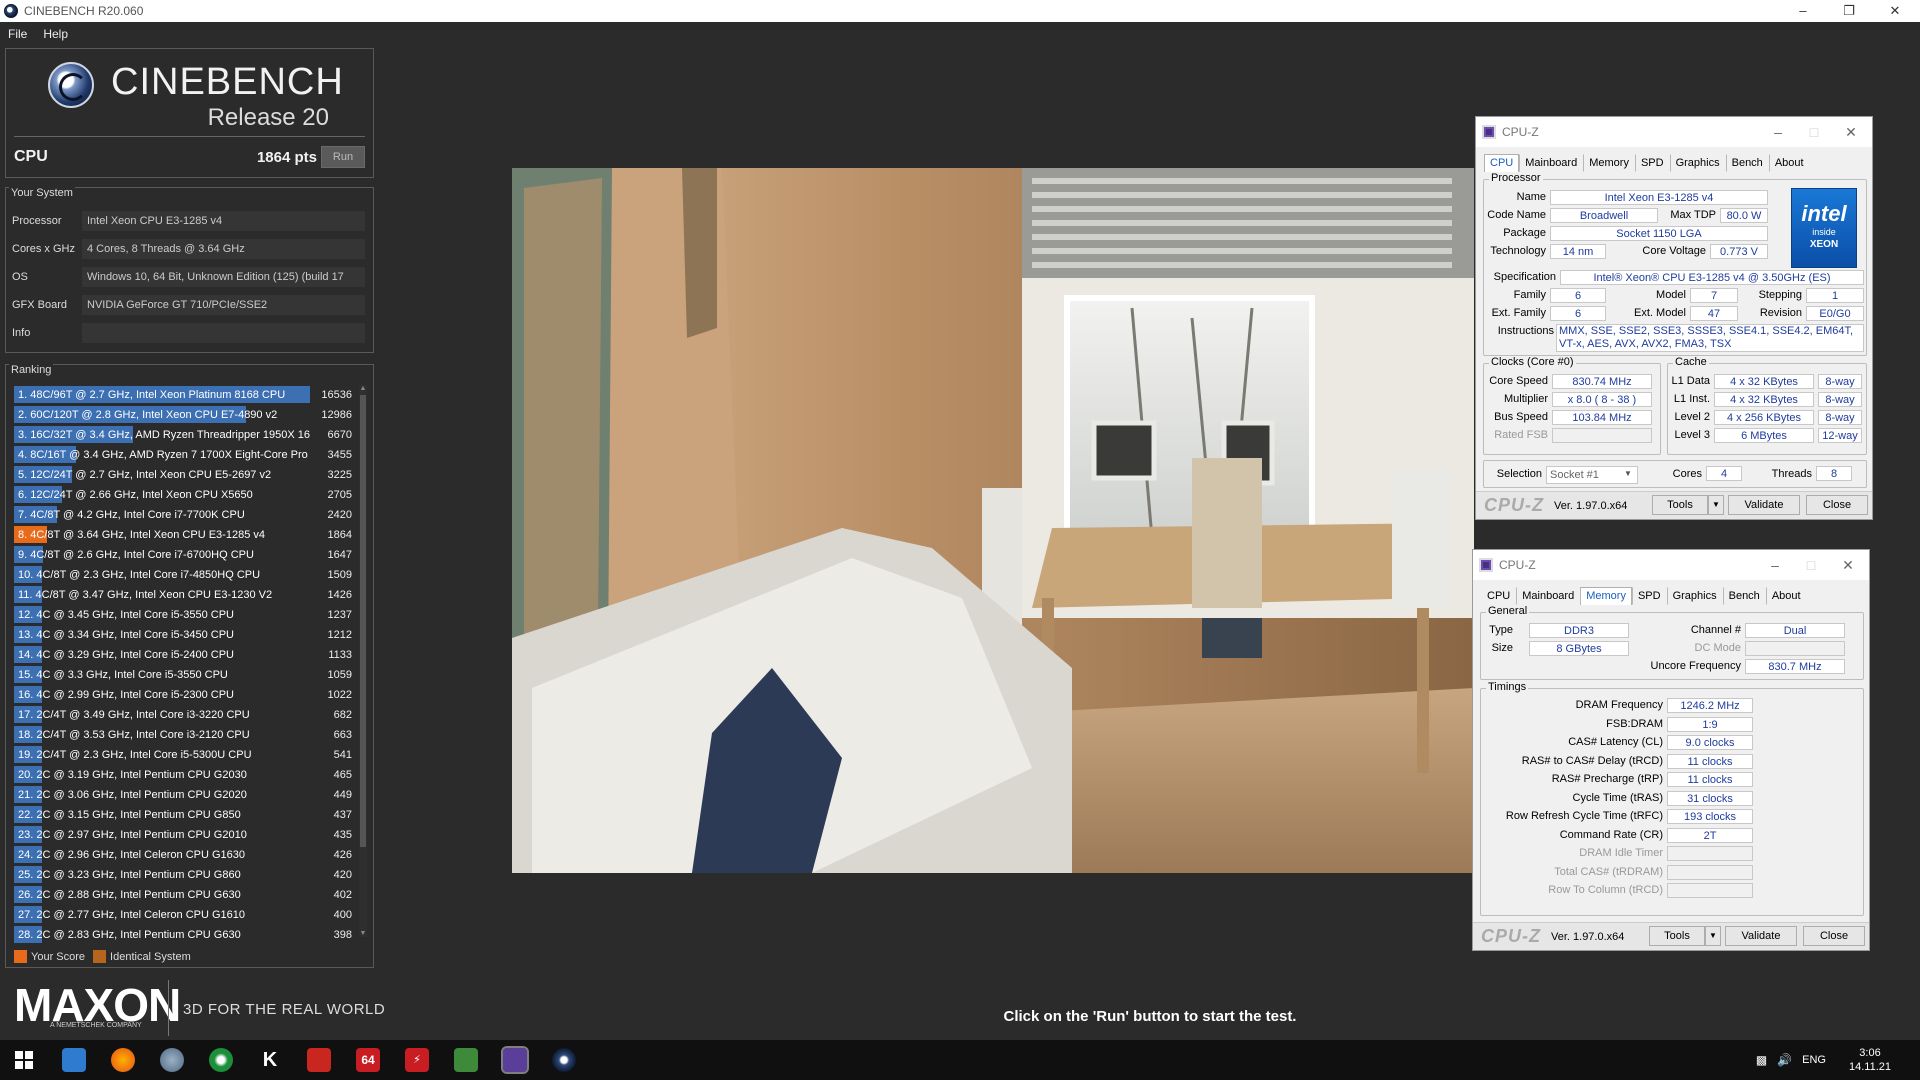  Describe the element at coordinates (1602, 417) in the screenshot. I see `bus-speed-value: 103.84 MHz` at that location.